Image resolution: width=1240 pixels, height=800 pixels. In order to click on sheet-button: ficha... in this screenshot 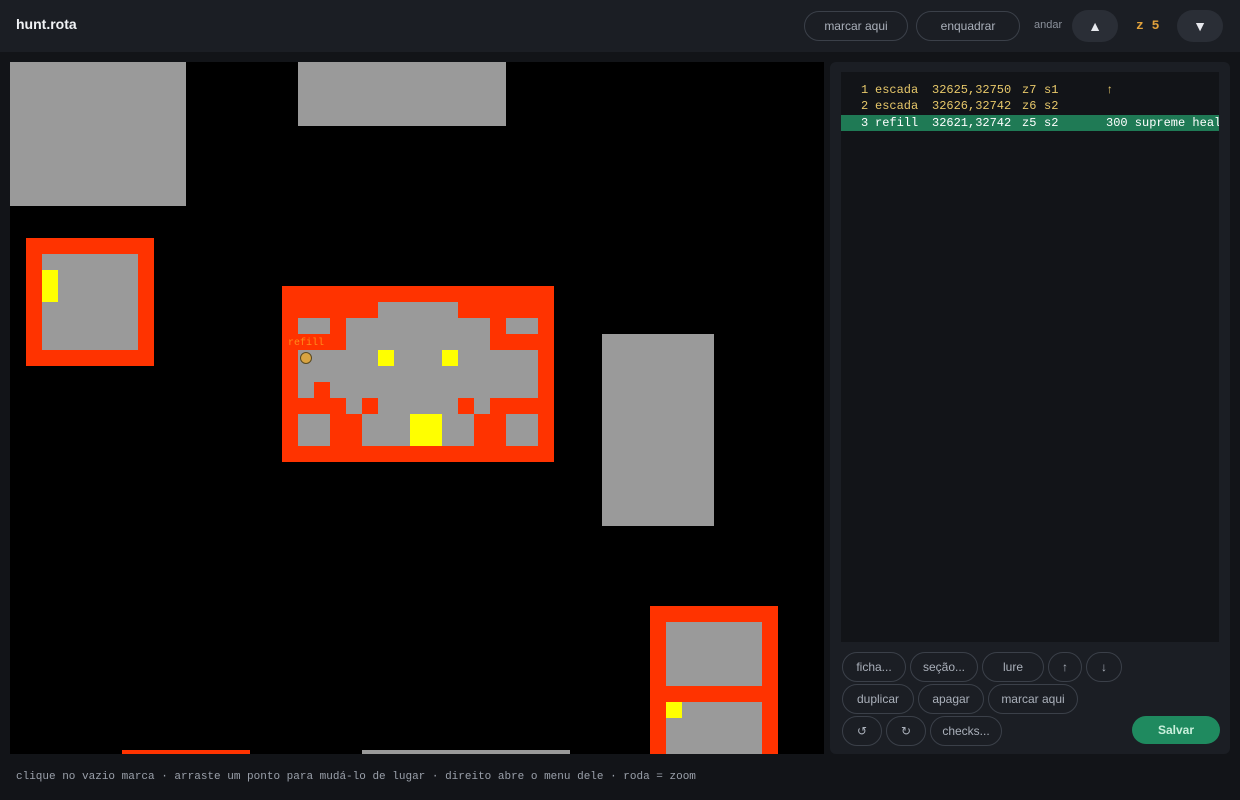, I will do `click(874, 667)`.